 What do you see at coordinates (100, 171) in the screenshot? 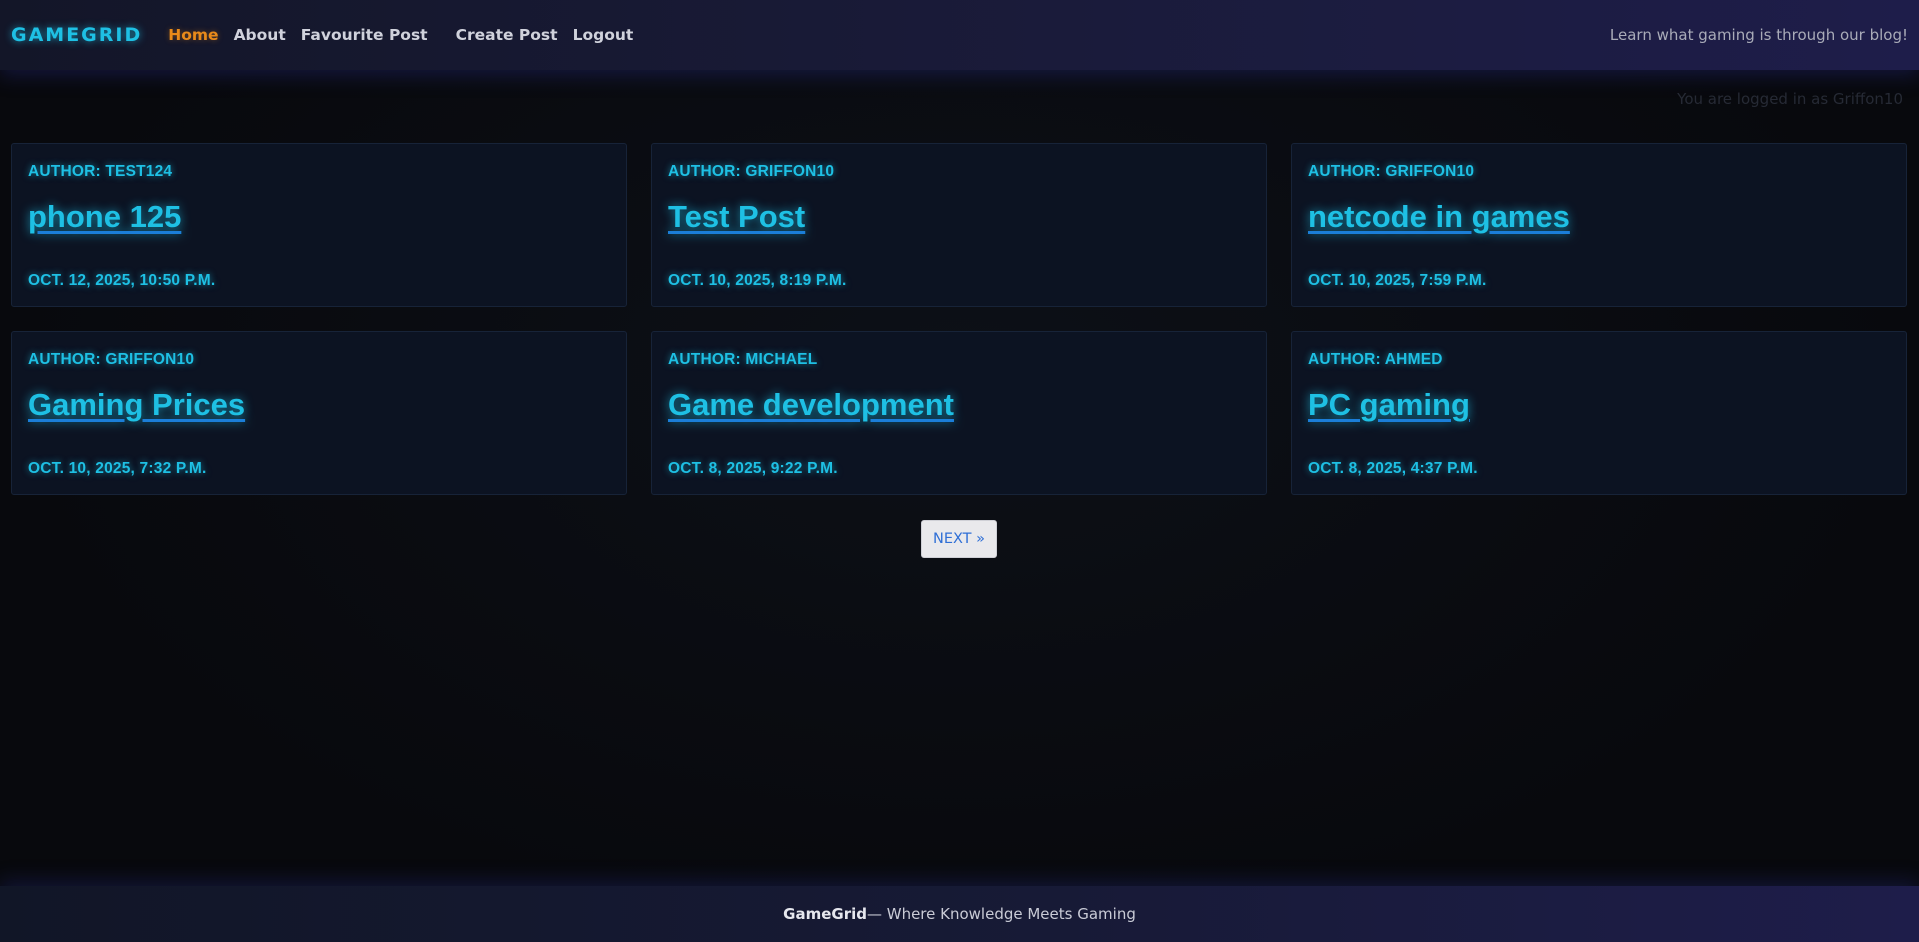
I see `post-author: Author: test124` at bounding box center [100, 171].